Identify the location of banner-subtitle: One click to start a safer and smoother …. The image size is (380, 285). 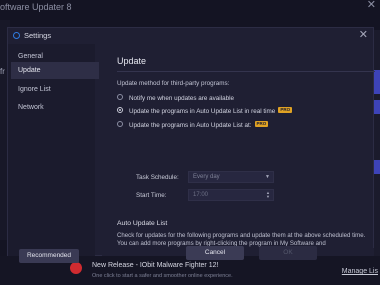
(162, 276).